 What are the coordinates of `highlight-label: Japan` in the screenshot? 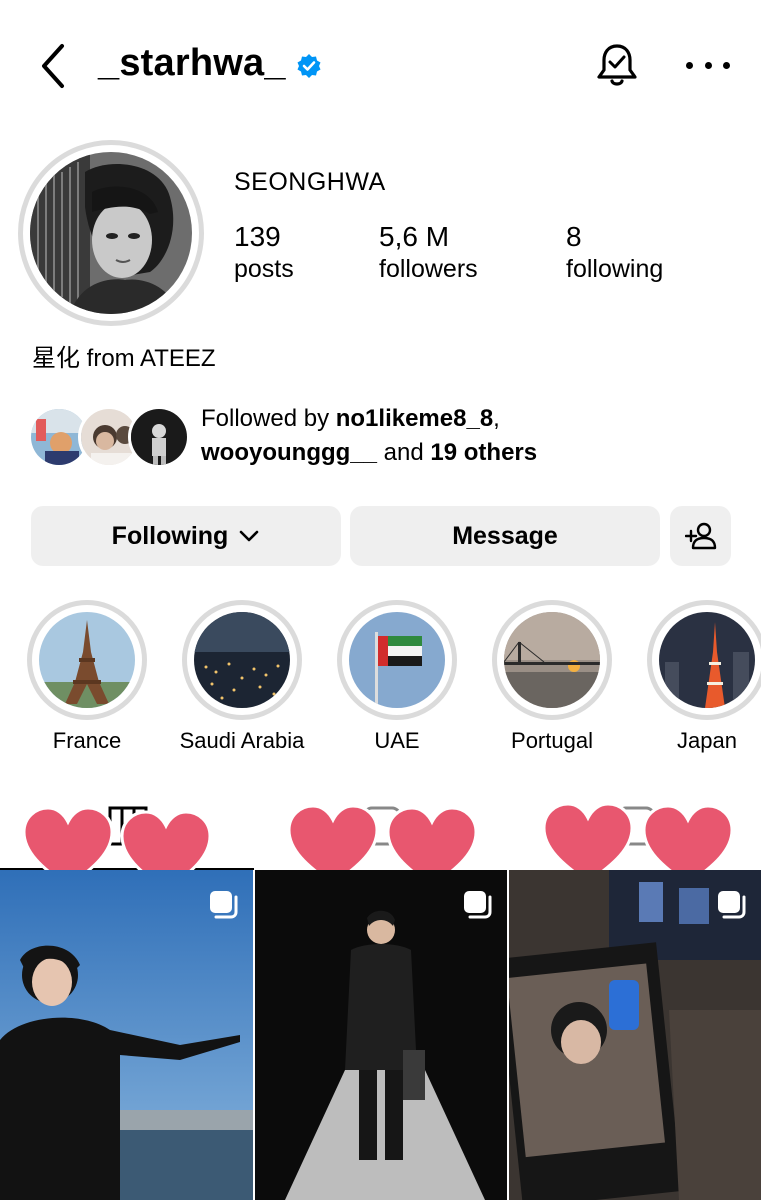 It's located at (707, 740).